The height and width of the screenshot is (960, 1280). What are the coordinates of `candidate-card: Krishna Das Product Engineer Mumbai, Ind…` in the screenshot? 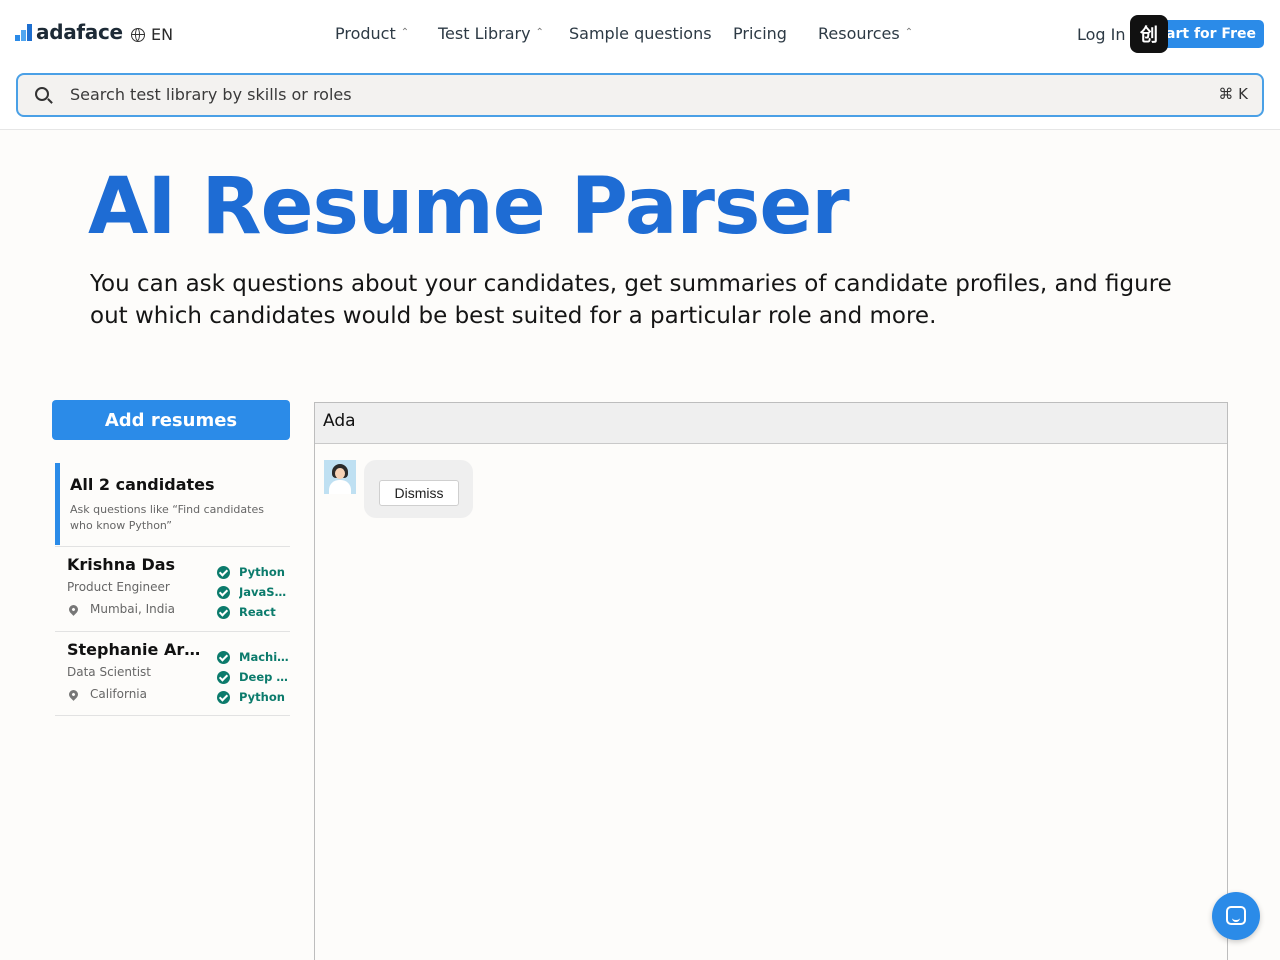 It's located at (173, 588).